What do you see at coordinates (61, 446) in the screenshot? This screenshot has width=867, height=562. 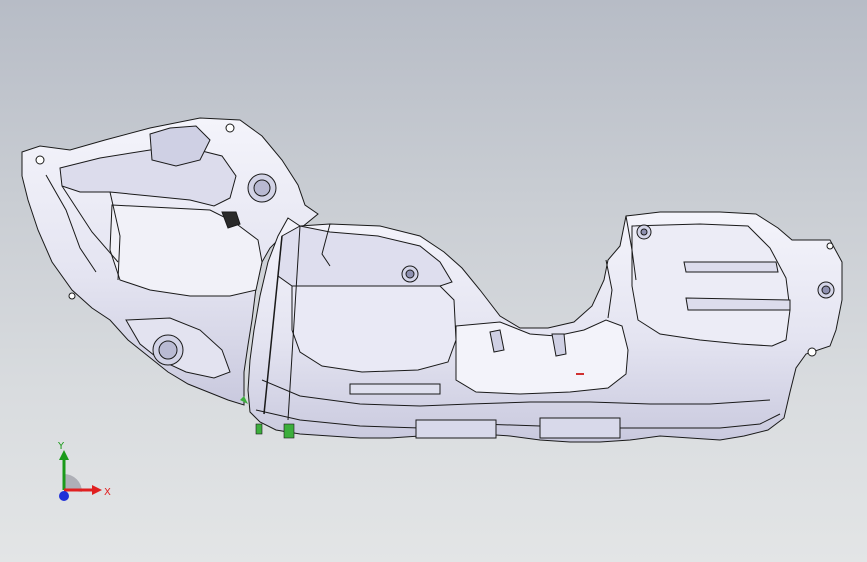 I see `y-axis-label: Y` at bounding box center [61, 446].